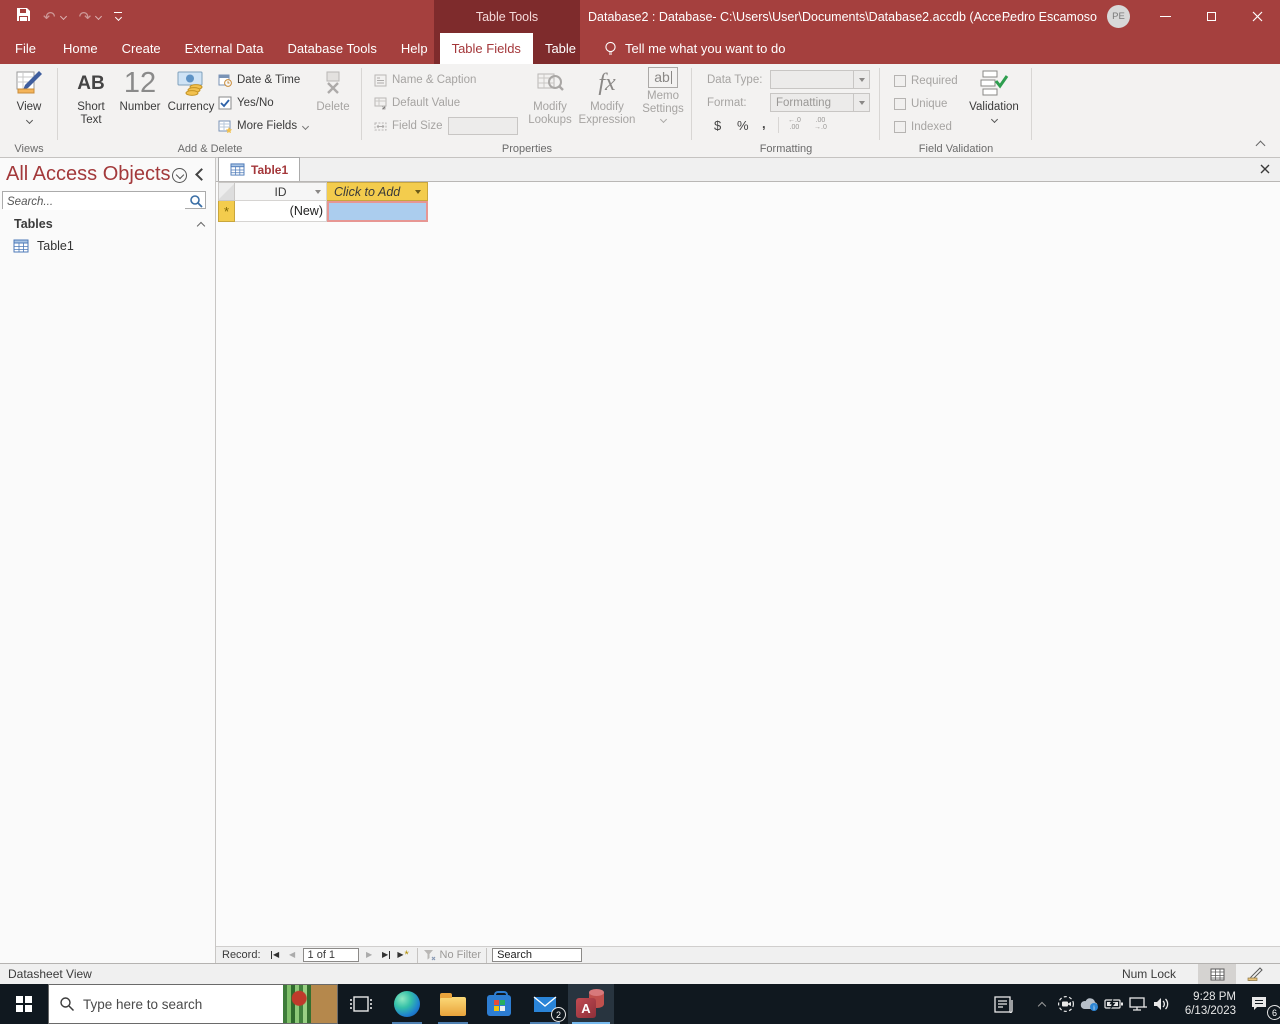  What do you see at coordinates (1066, 16) in the screenshot?
I see `account-area: Pedro Escamoso PE` at bounding box center [1066, 16].